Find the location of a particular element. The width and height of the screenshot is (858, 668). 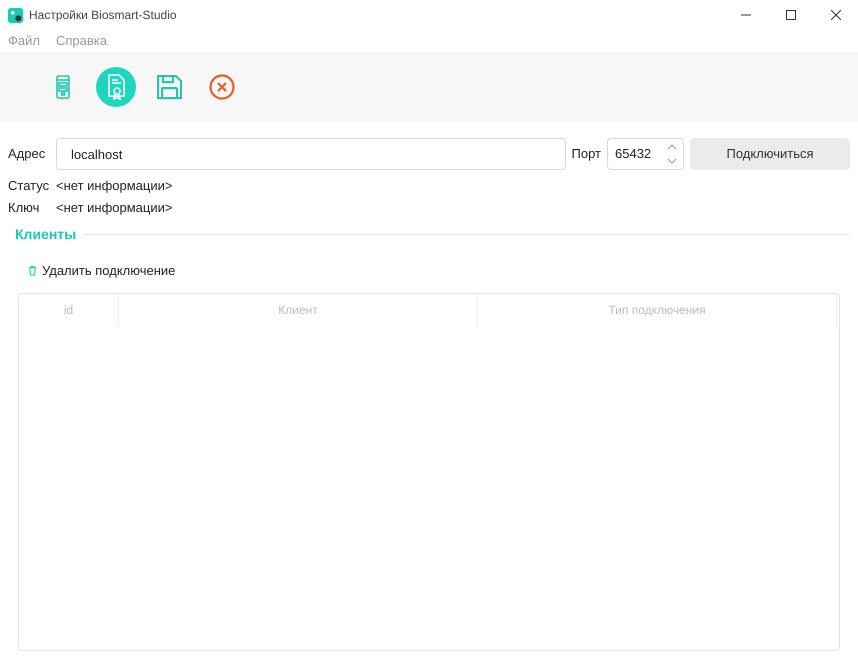

address-field: localhost is located at coordinates (311, 154).